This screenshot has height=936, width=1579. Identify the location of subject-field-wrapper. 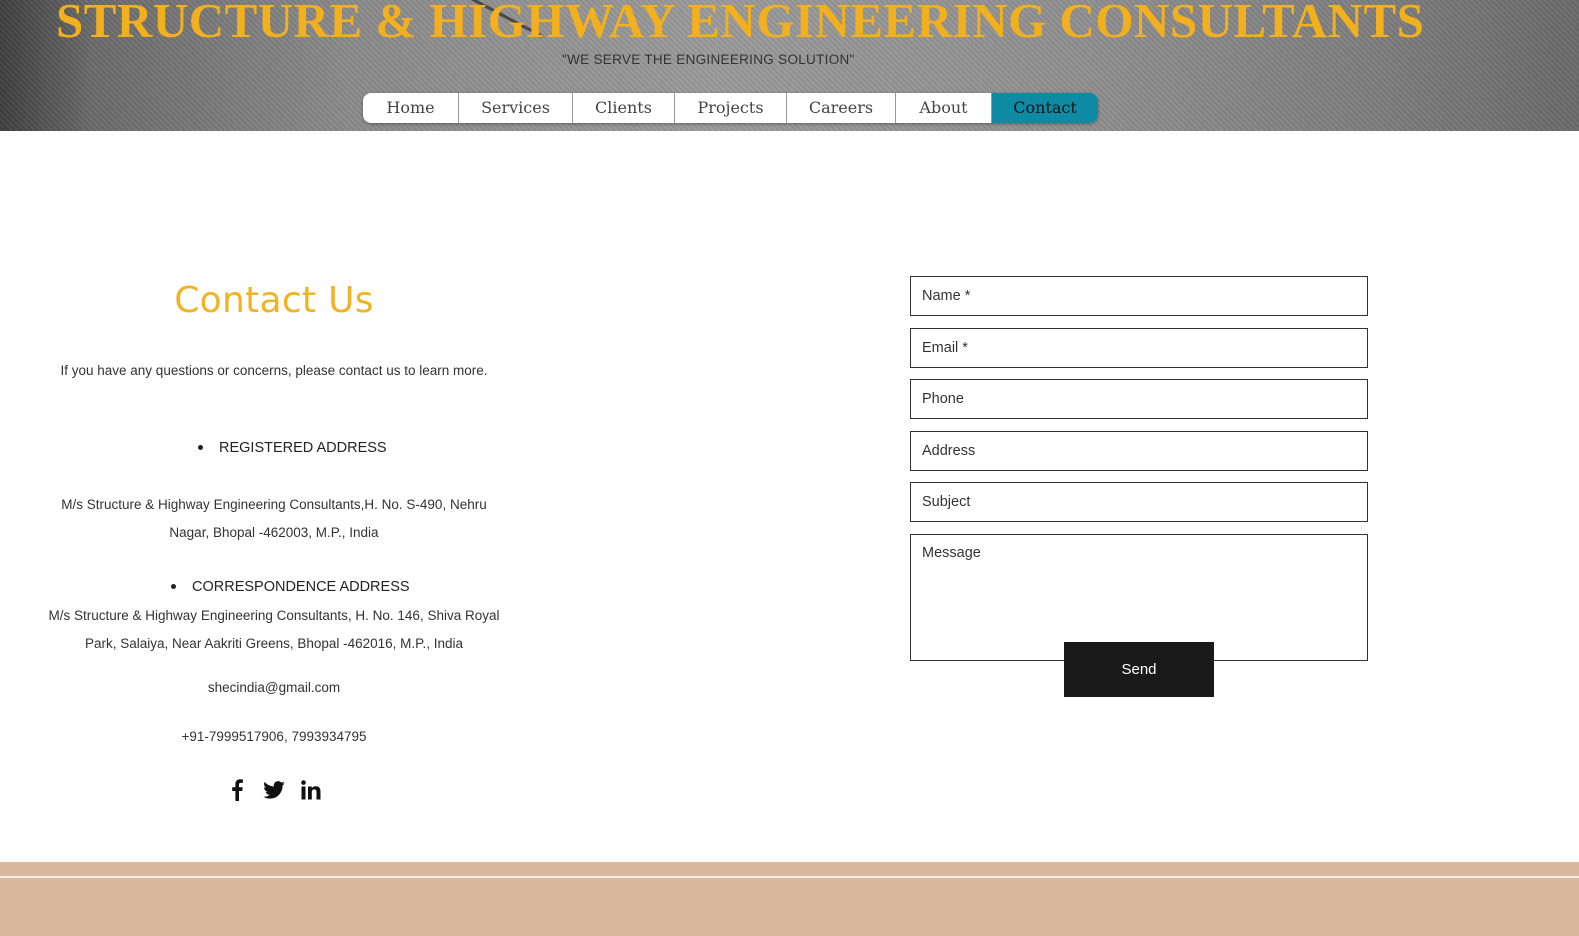
(1139, 502).